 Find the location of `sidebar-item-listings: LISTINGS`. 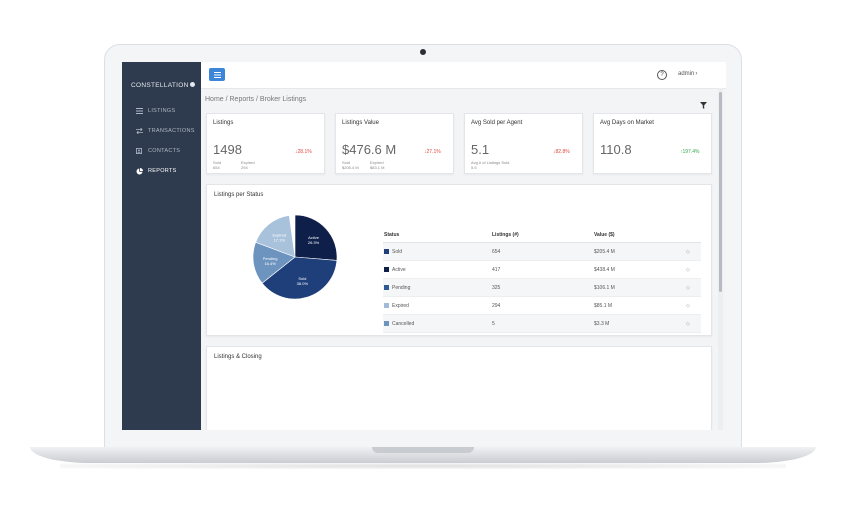

sidebar-item-listings: LISTINGS is located at coordinates (161, 111).